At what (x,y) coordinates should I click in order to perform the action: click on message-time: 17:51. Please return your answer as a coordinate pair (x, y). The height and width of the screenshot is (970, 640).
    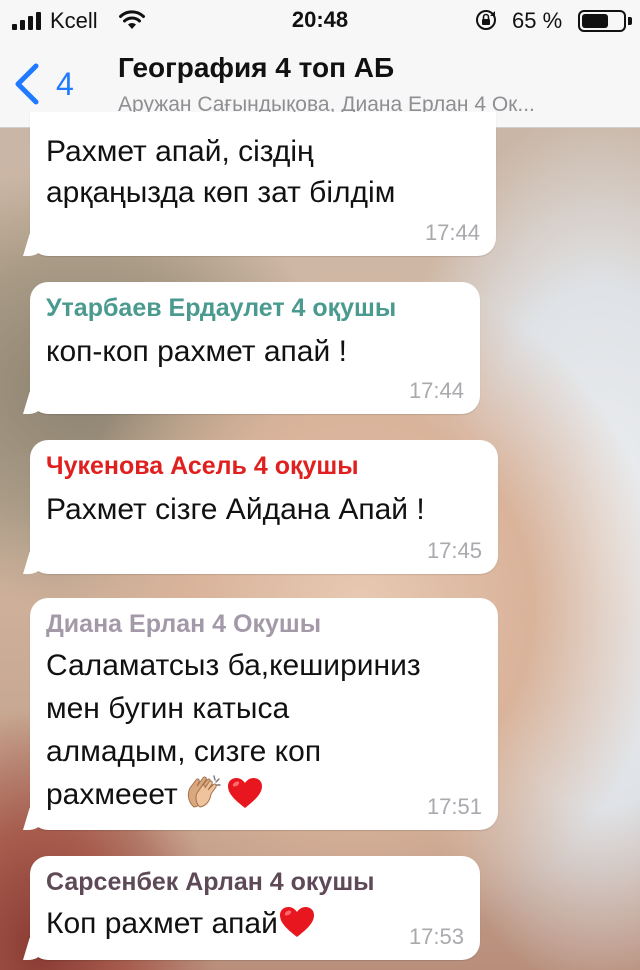
    Looking at the image, I should click on (454, 806).